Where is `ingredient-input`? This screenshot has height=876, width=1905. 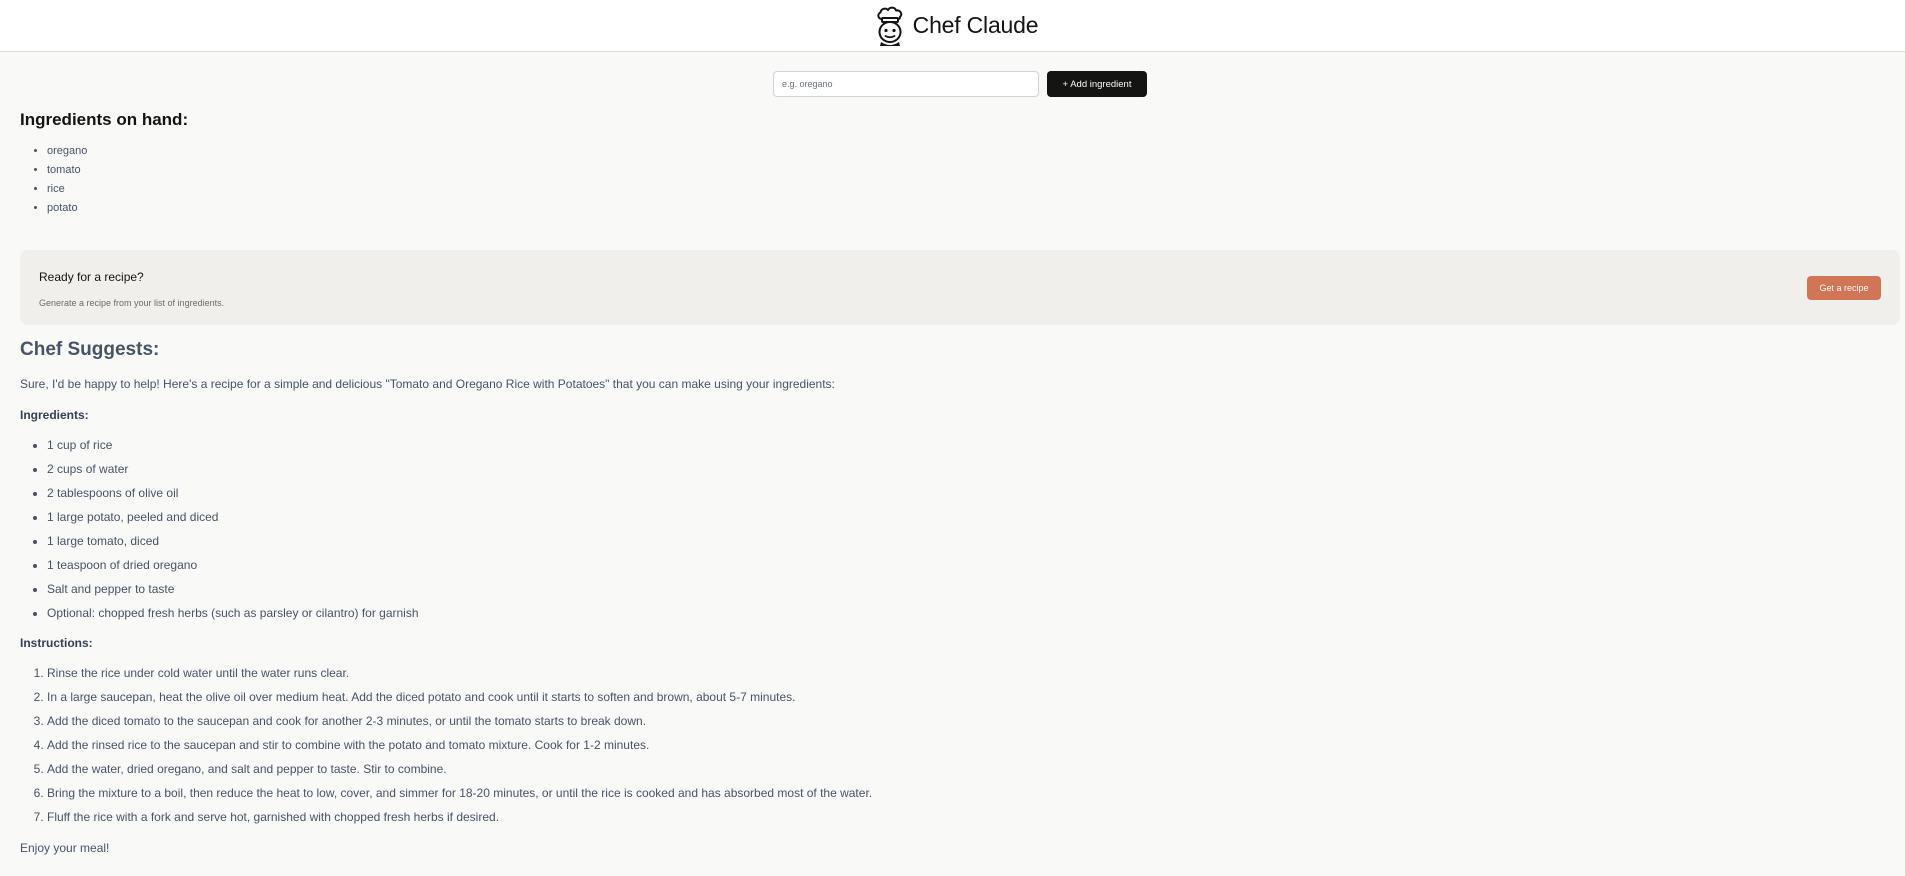 ingredient-input is located at coordinates (906, 84).